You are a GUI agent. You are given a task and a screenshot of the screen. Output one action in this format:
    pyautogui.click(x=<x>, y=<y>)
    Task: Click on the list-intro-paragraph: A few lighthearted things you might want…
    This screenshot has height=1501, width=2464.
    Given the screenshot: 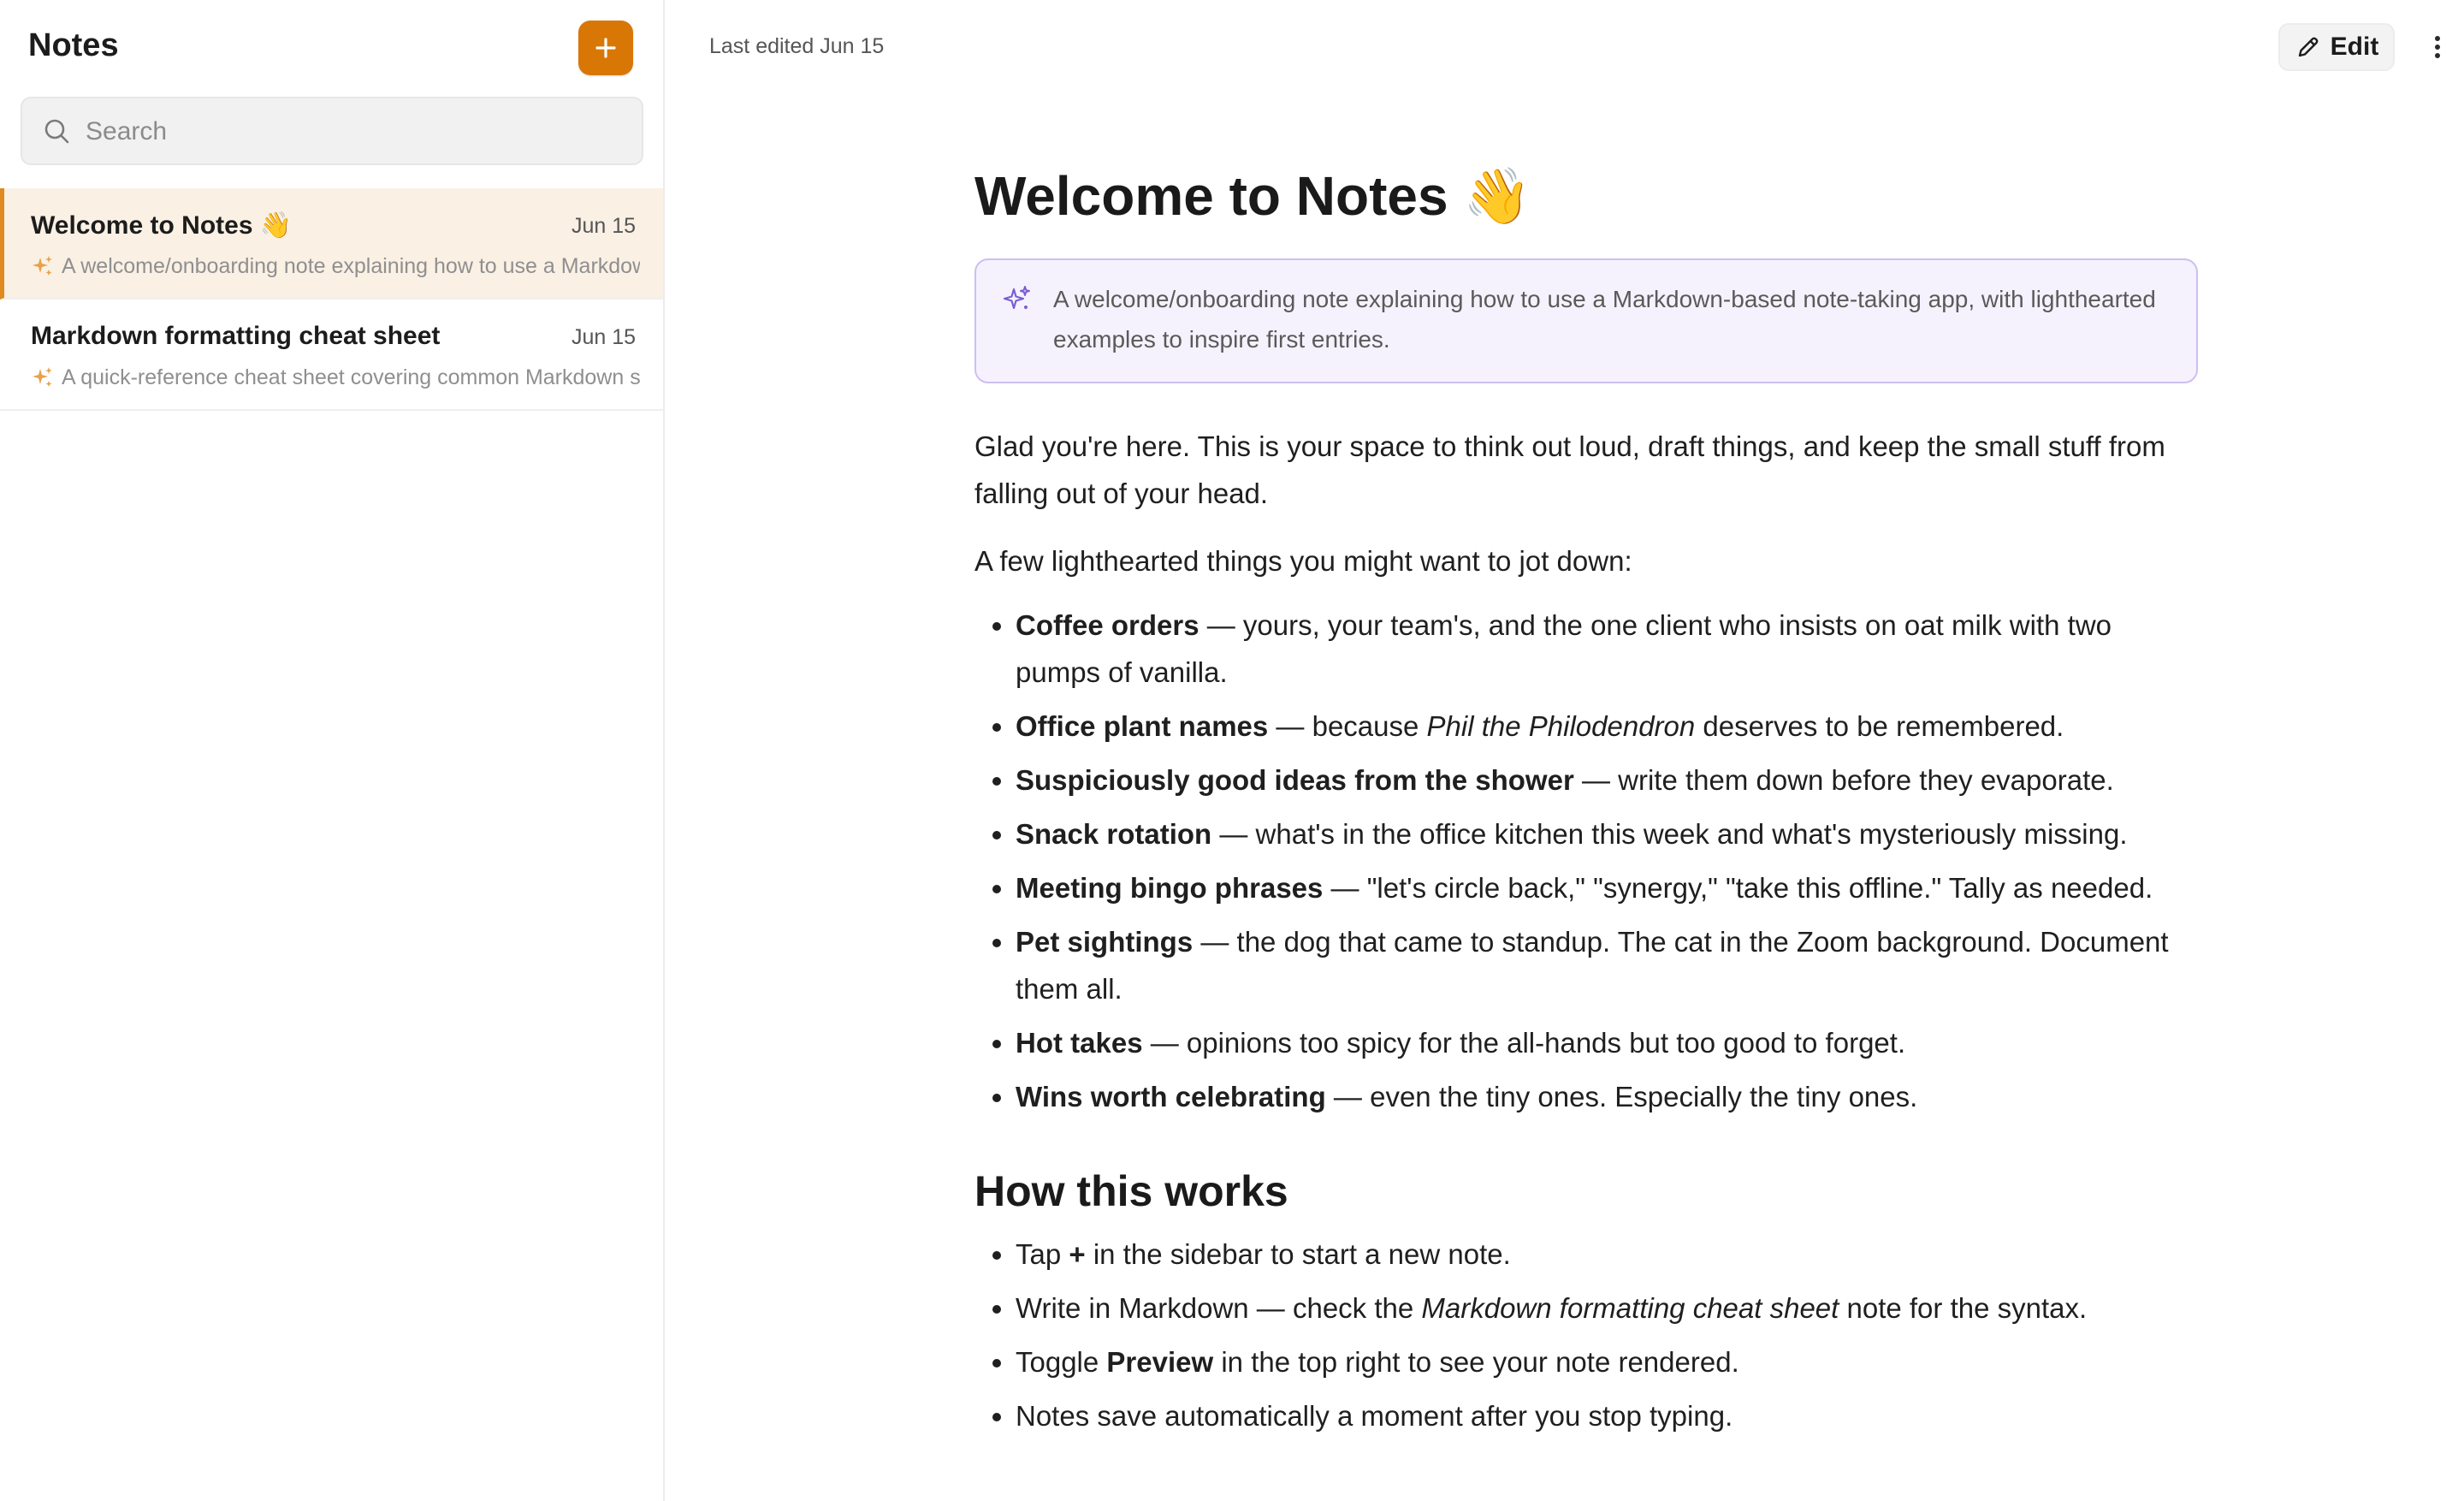 What is the action you would take?
    pyautogui.click(x=1303, y=561)
    